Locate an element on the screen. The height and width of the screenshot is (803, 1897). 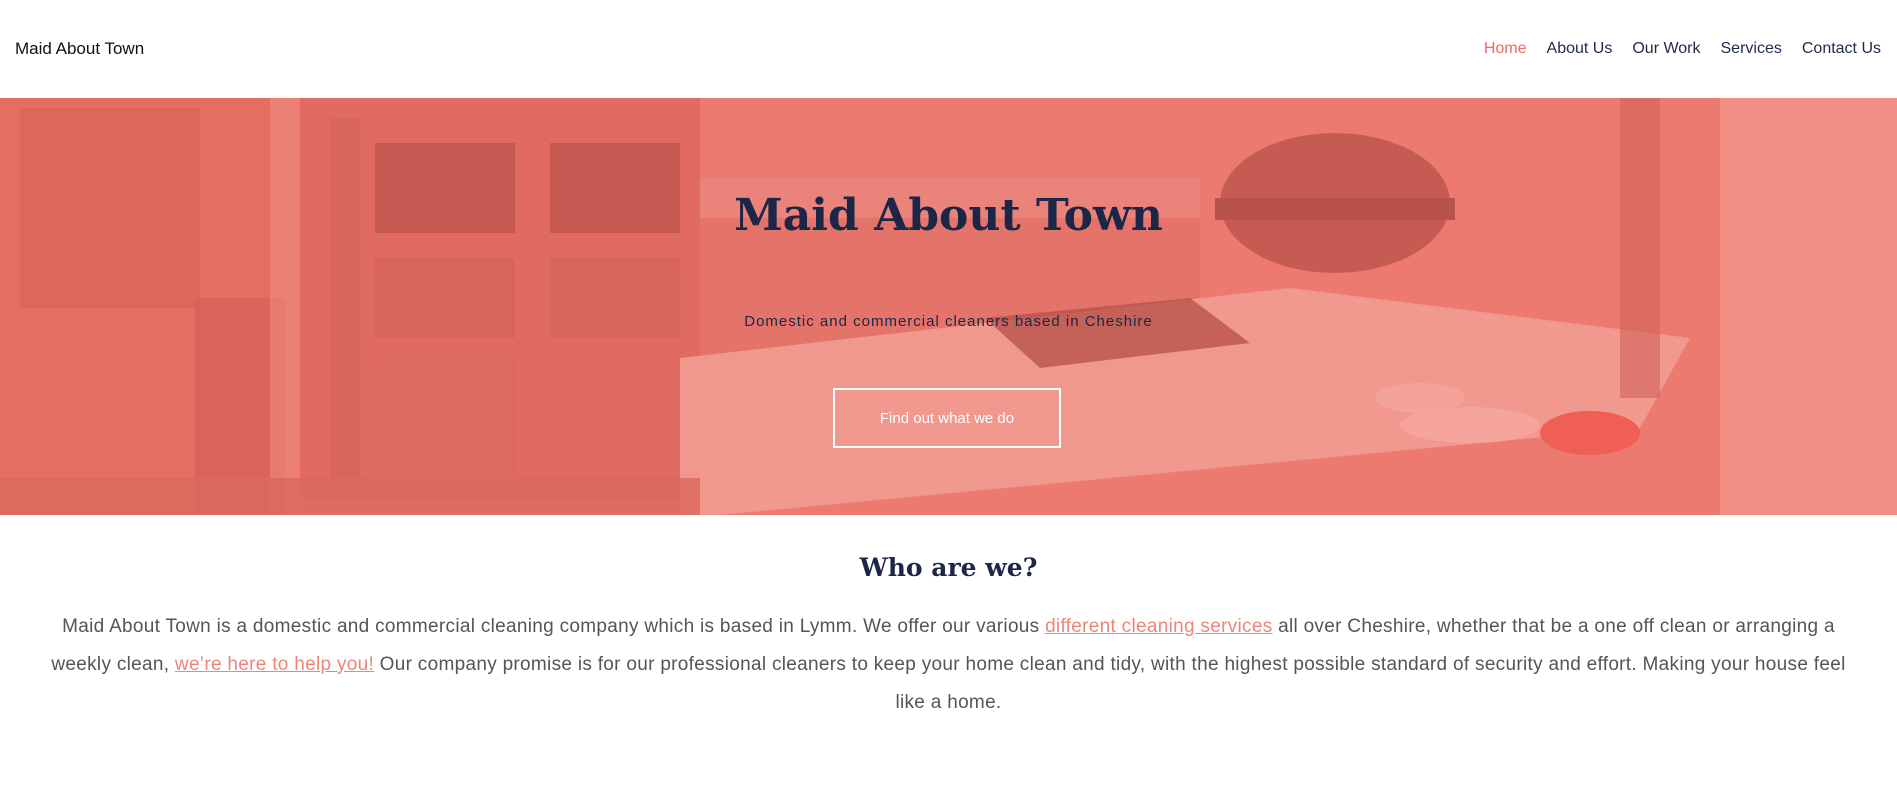
nav-services: Services is located at coordinates (1751, 49).